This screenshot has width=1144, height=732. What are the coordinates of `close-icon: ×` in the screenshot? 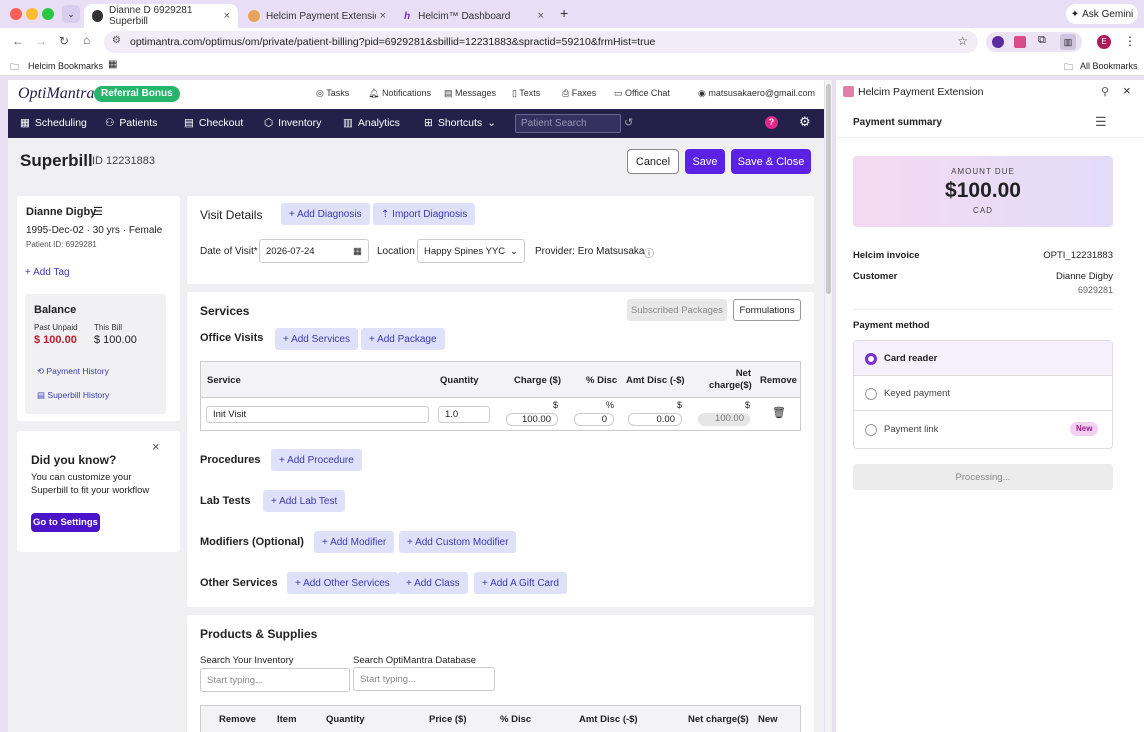 It's located at (156, 446).